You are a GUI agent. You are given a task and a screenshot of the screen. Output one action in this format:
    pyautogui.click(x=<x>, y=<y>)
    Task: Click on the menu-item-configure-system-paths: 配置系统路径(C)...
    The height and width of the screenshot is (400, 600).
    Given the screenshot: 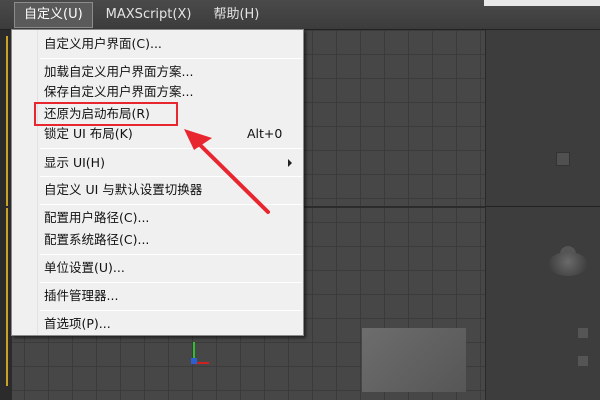 What is the action you would take?
    pyautogui.click(x=96, y=240)
    